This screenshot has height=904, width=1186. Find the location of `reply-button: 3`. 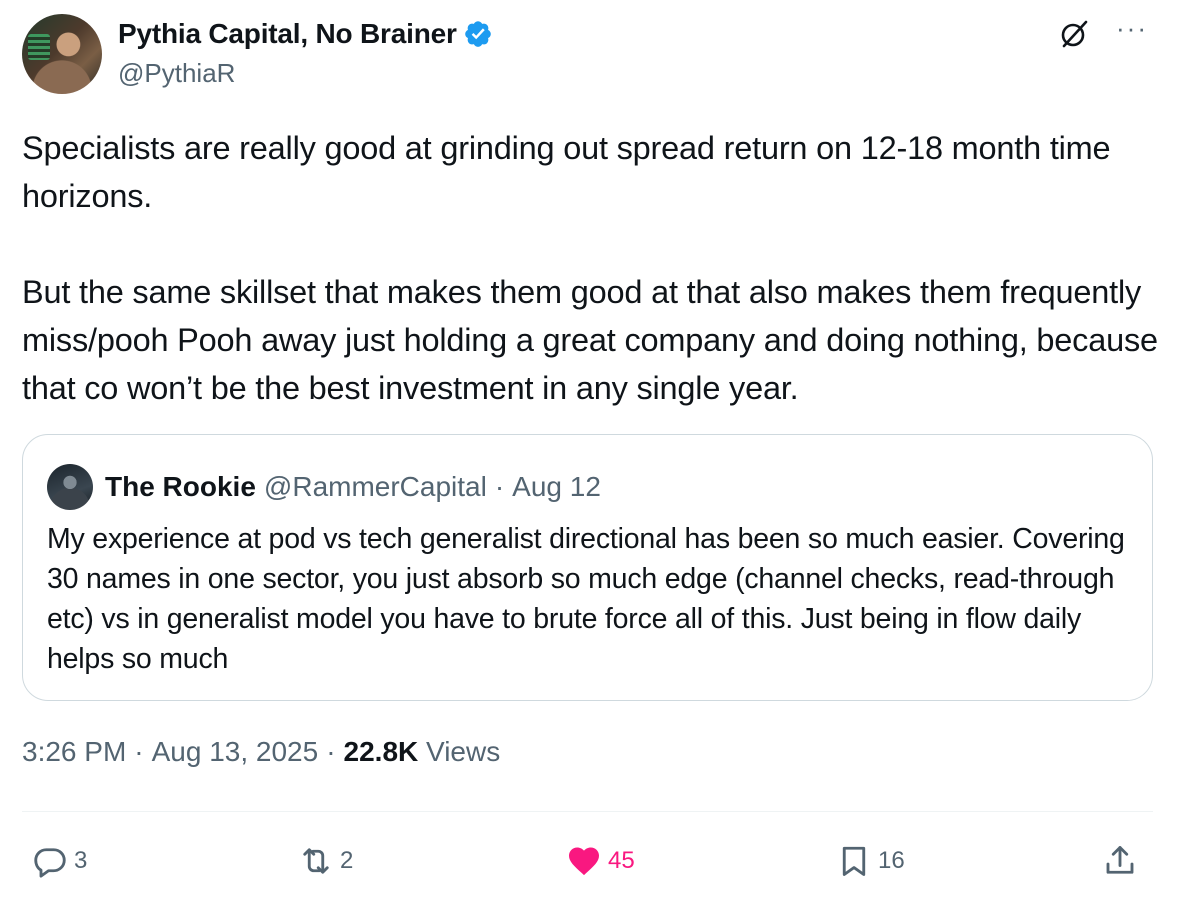

reply-button: 3 is located at coordinates (59, 861).